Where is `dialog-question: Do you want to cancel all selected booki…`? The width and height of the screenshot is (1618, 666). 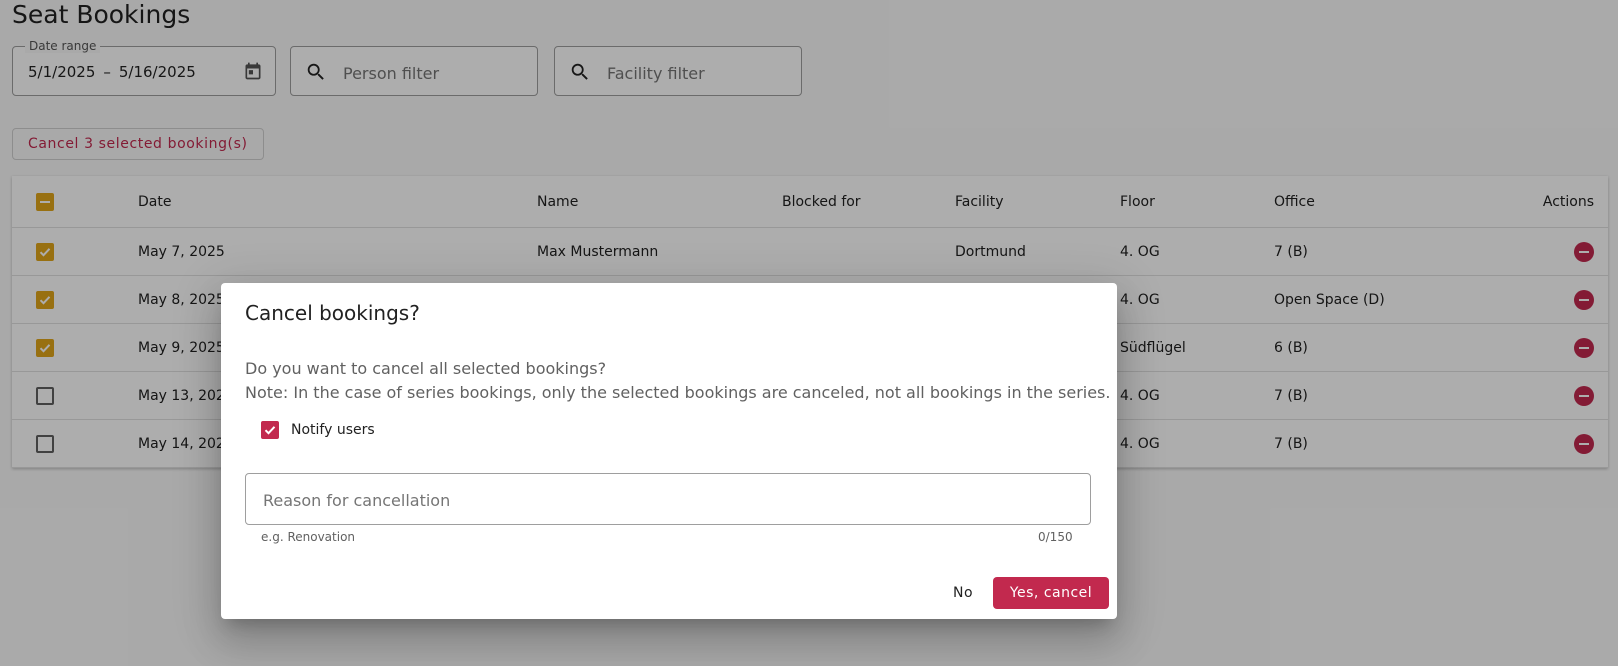 dialog-question: Do you want to cancel all selected booki… is located at coordinates (426, 368).